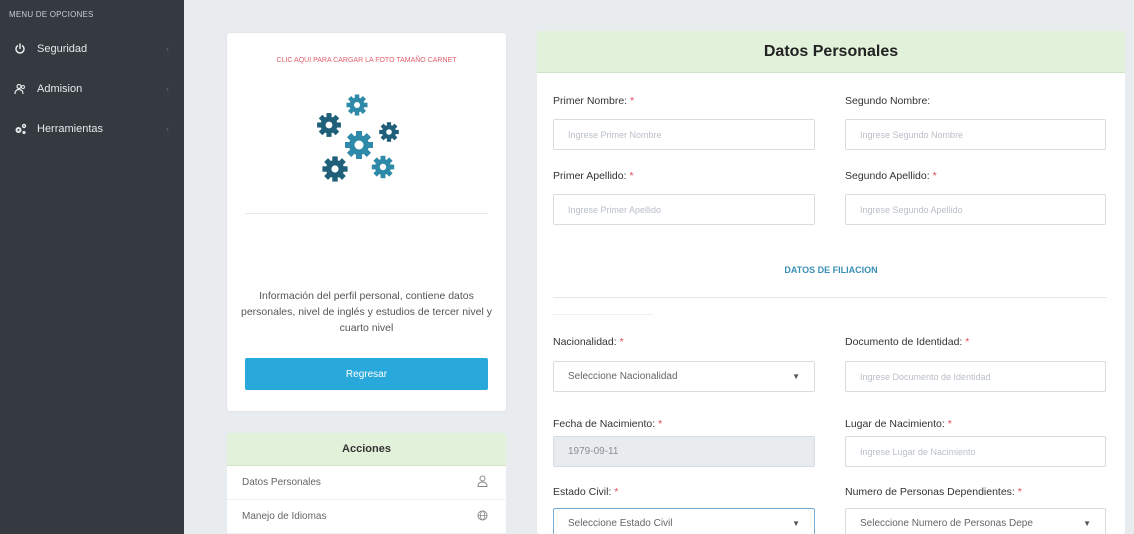  I want to click on primer-apellido-label: Primer Apellido: *, so click(593, 176).